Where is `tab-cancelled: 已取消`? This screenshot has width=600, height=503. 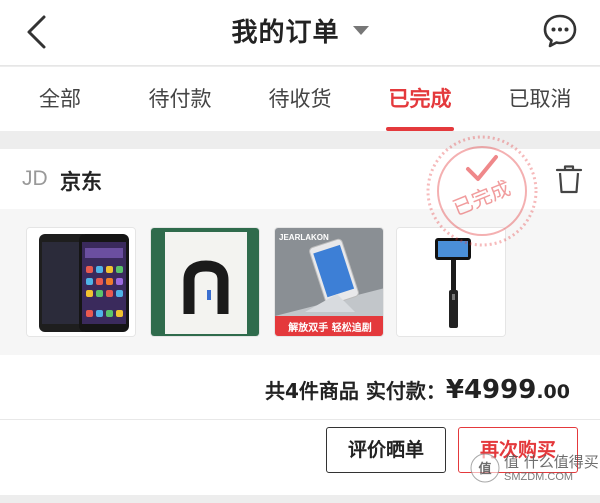
tab-cancelled: 已取消 is located at coordinates (540, 99).